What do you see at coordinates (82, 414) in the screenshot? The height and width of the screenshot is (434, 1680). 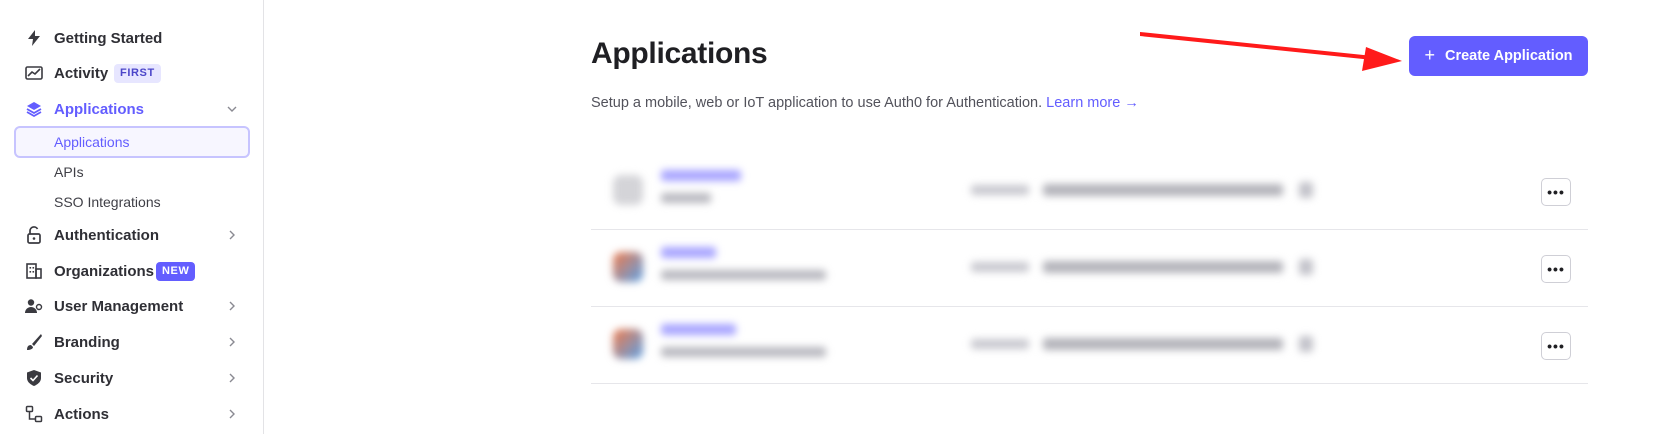 I see `sidebar-item-label: Actions` at bounding box center [82, 414].